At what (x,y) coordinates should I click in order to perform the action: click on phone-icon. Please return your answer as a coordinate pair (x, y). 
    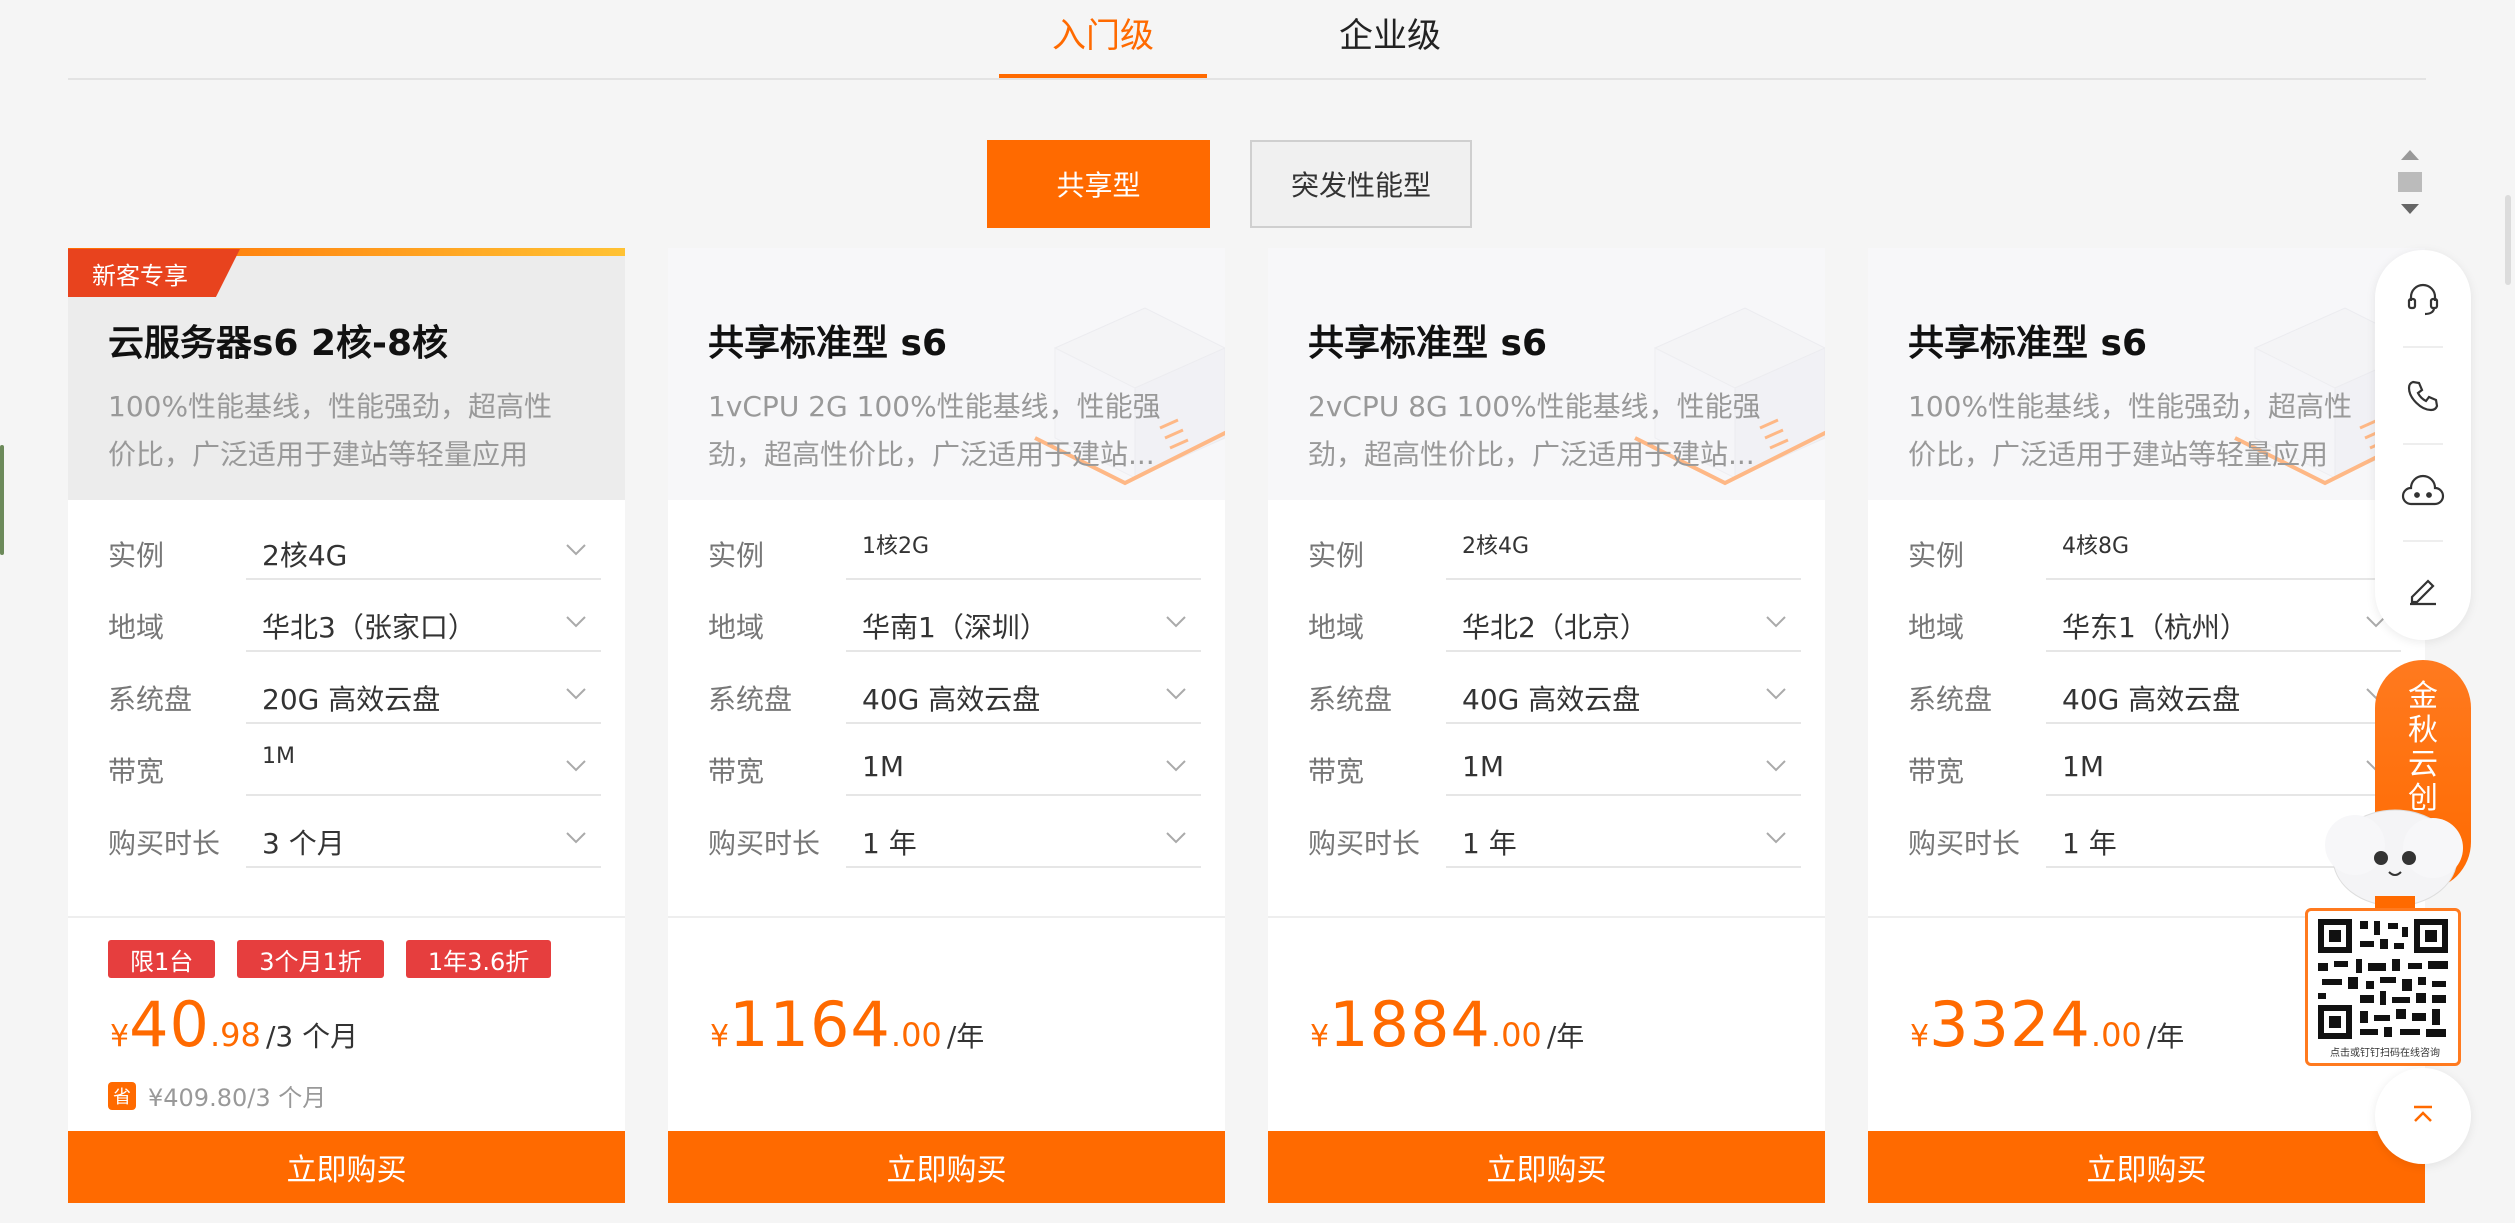
    Looking at the image, I should click on (2423, 395).